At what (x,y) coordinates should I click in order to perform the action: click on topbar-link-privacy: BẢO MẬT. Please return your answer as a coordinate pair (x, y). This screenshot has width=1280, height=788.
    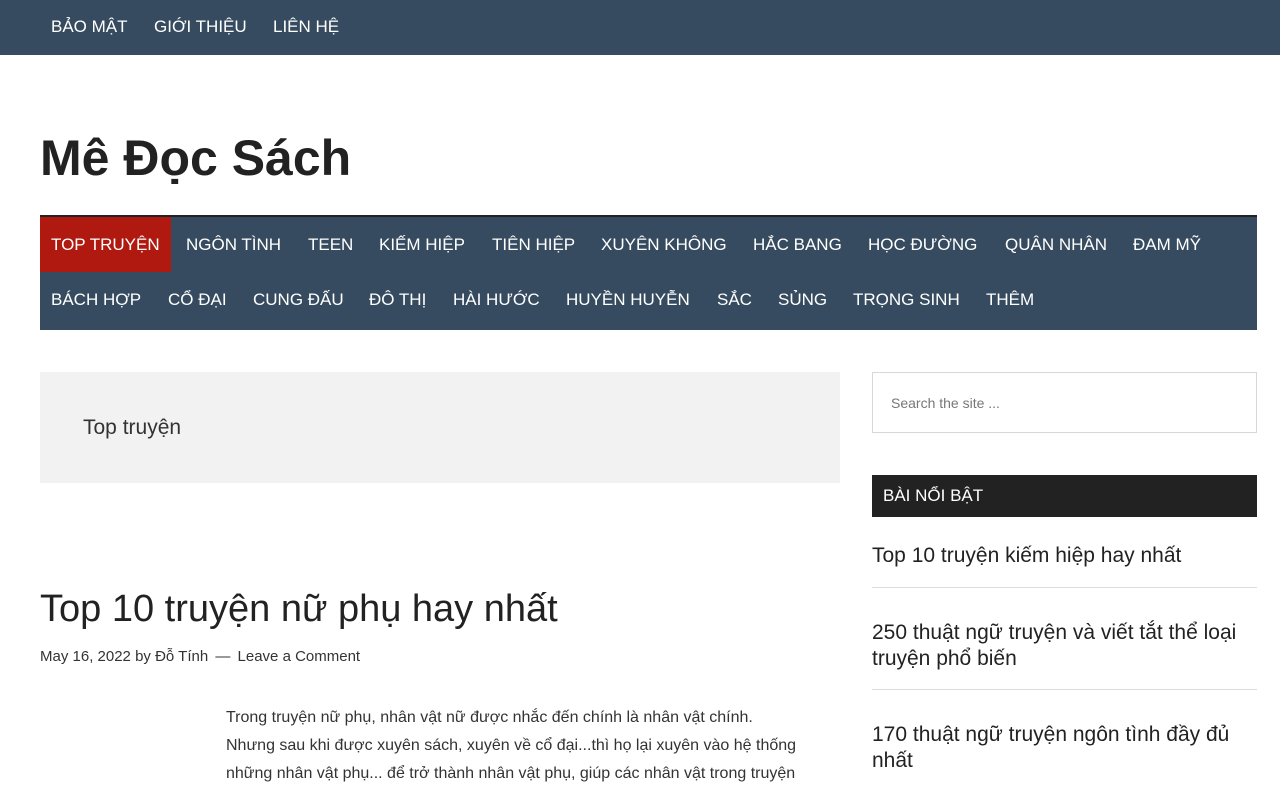
    Looking at the image, I should click on (89, 27).